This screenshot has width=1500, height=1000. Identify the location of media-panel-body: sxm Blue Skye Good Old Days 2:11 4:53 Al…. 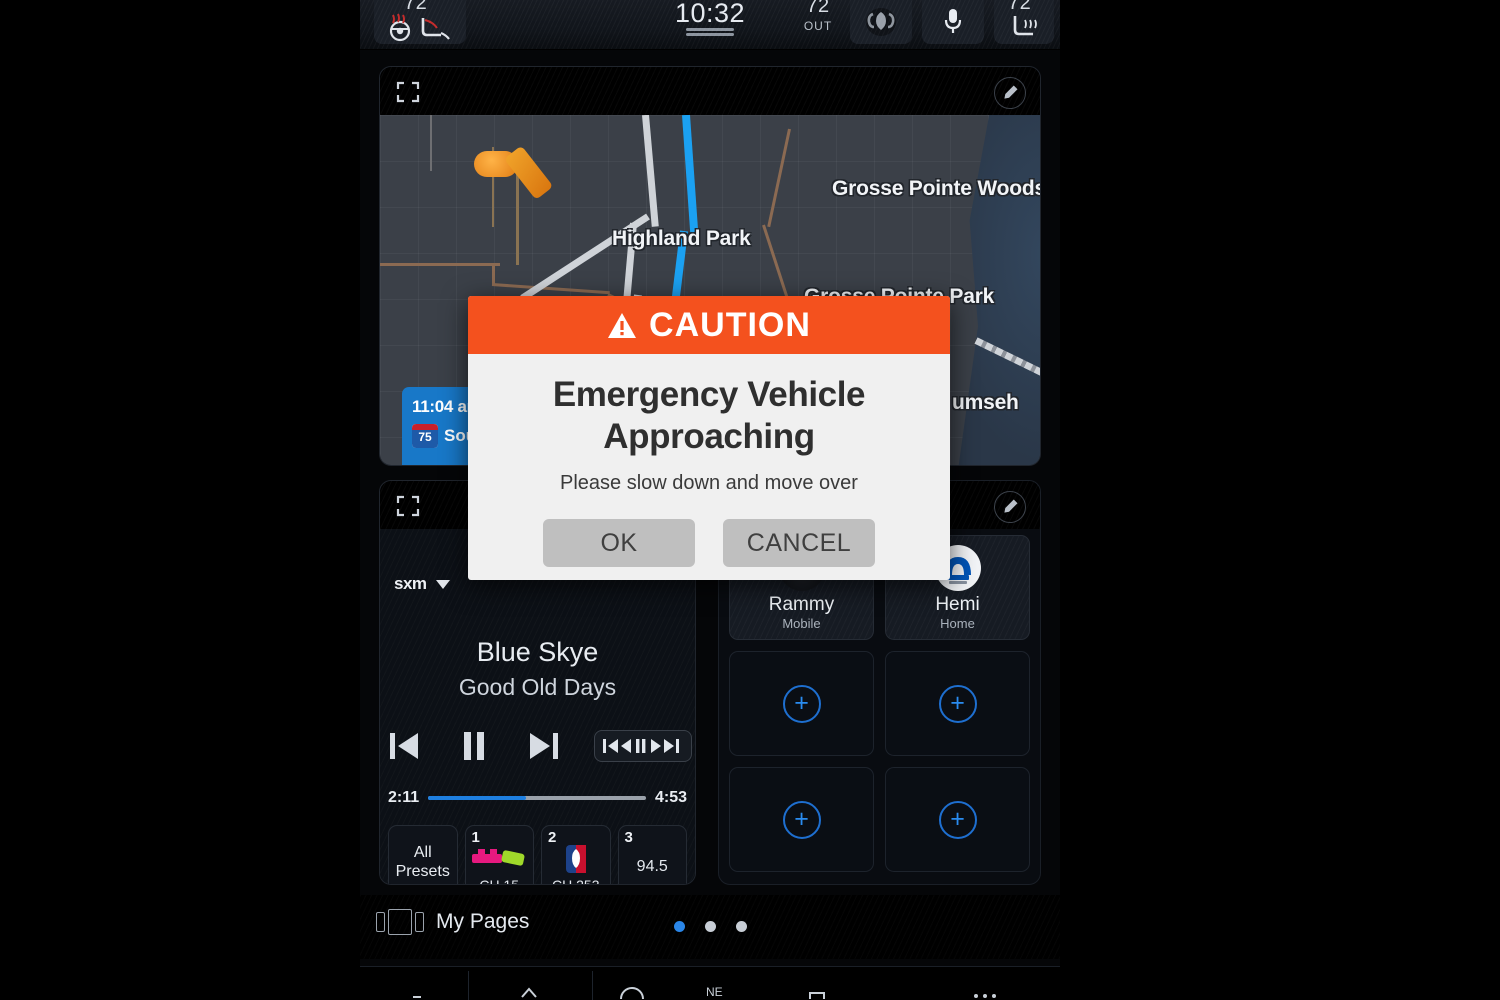
(537, 706).